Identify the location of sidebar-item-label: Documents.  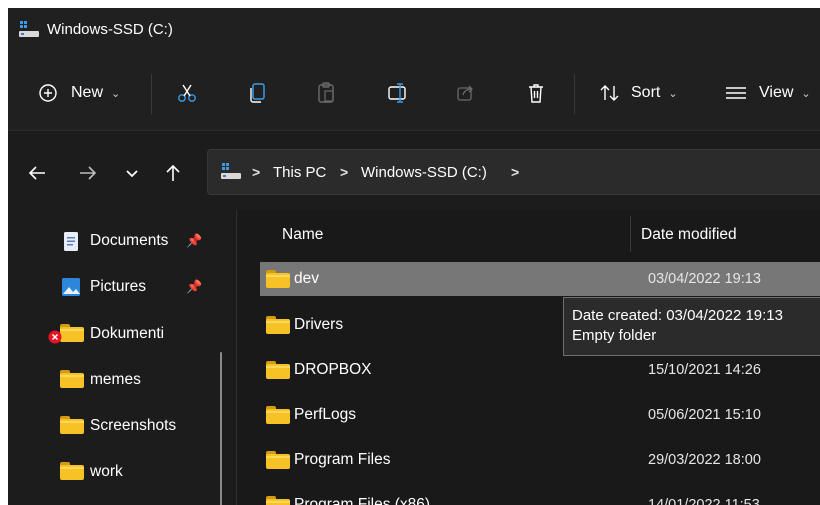
(129, 240).